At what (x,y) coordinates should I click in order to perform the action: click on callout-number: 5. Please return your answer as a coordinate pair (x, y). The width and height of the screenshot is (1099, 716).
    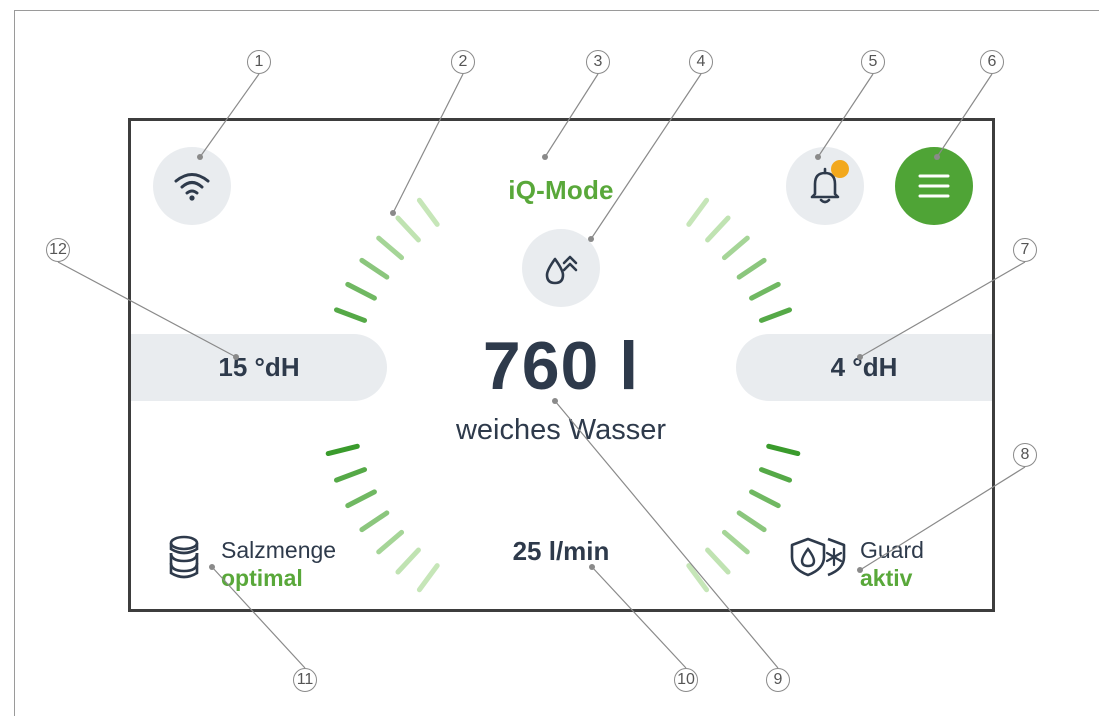
    Looking at the image, I should click on (873, 62).